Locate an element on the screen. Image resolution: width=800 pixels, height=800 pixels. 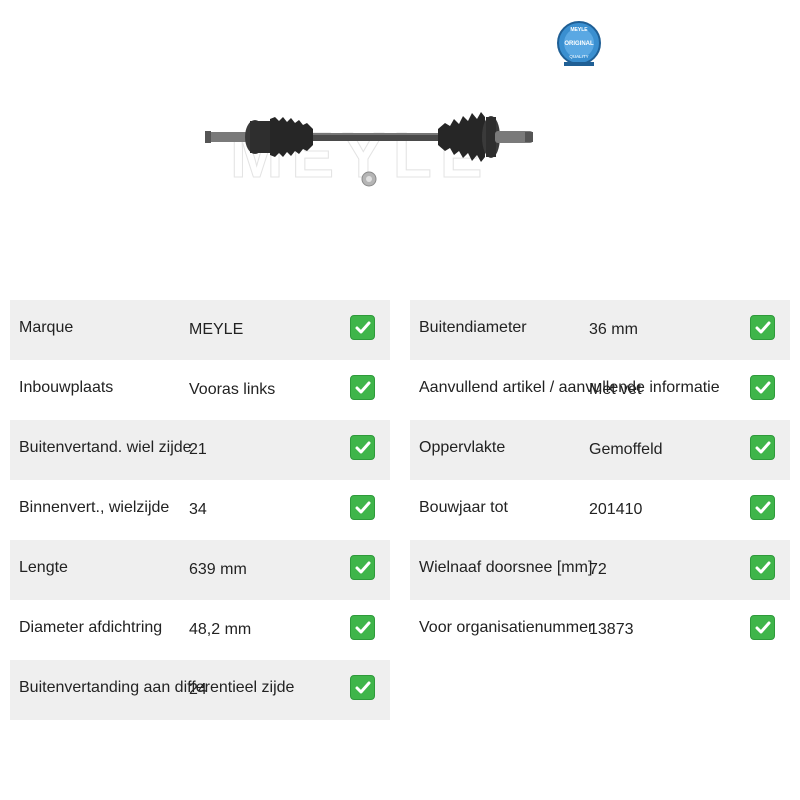
drive-shaft-image: MEYLE is located at coordinates (370, 145).